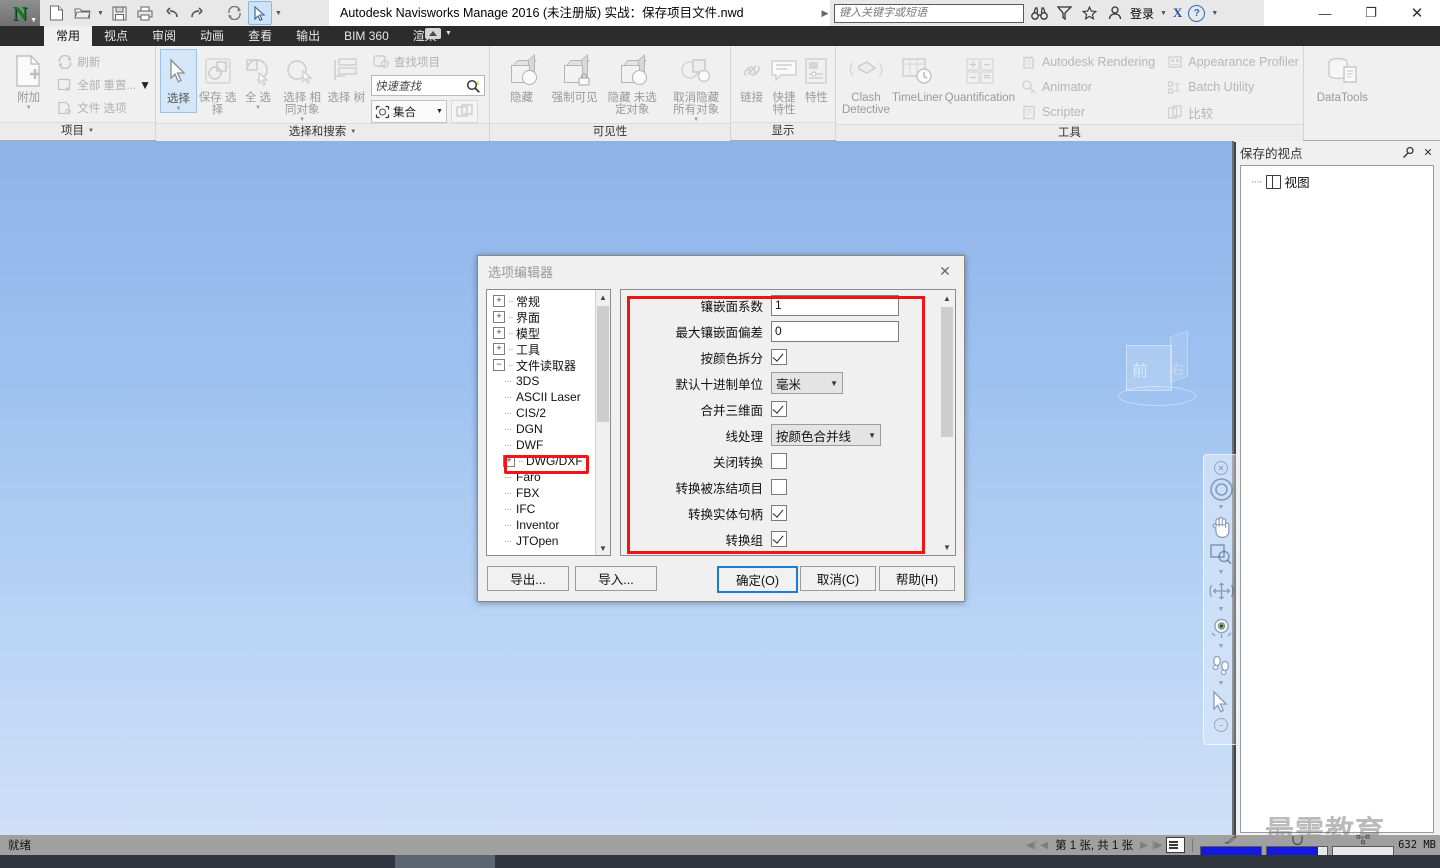  What do you see at coordinates (438, 33) in the screenshot?
I see `ribbon-minimize-control: ▼` at bounding box center [438, 33].